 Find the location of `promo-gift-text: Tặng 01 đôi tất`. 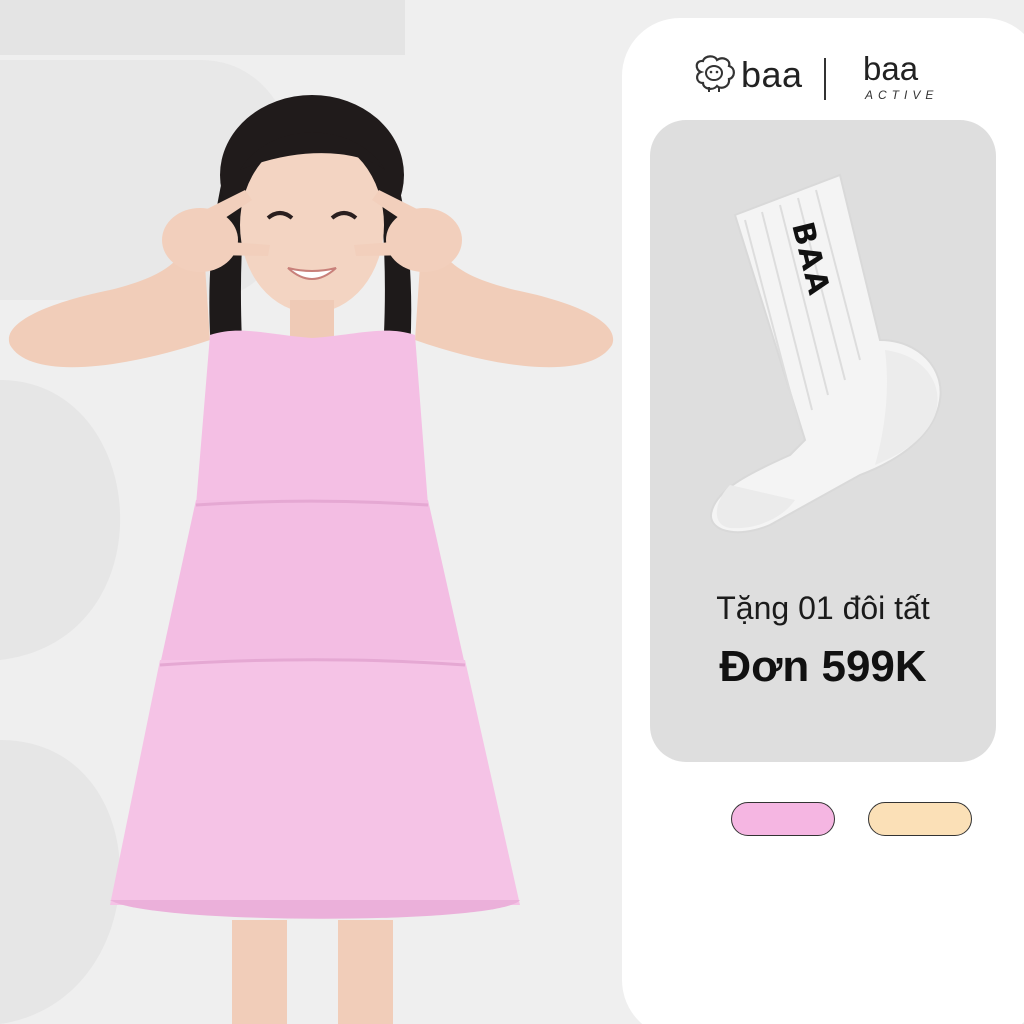

promo-gift-text: Tặng 01 đôi tất is located at coordinates (823, 608).